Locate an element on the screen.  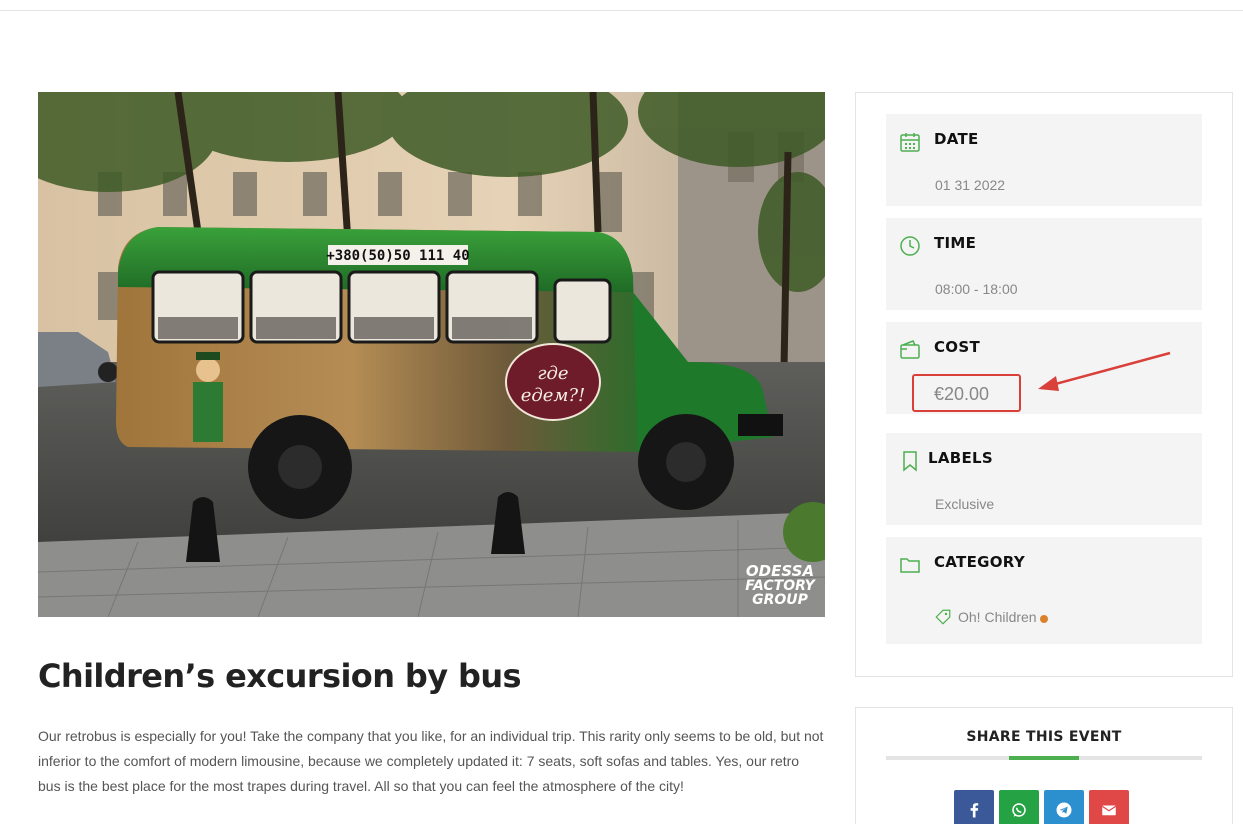
share-buttons is located at coordinates (1041, 807).